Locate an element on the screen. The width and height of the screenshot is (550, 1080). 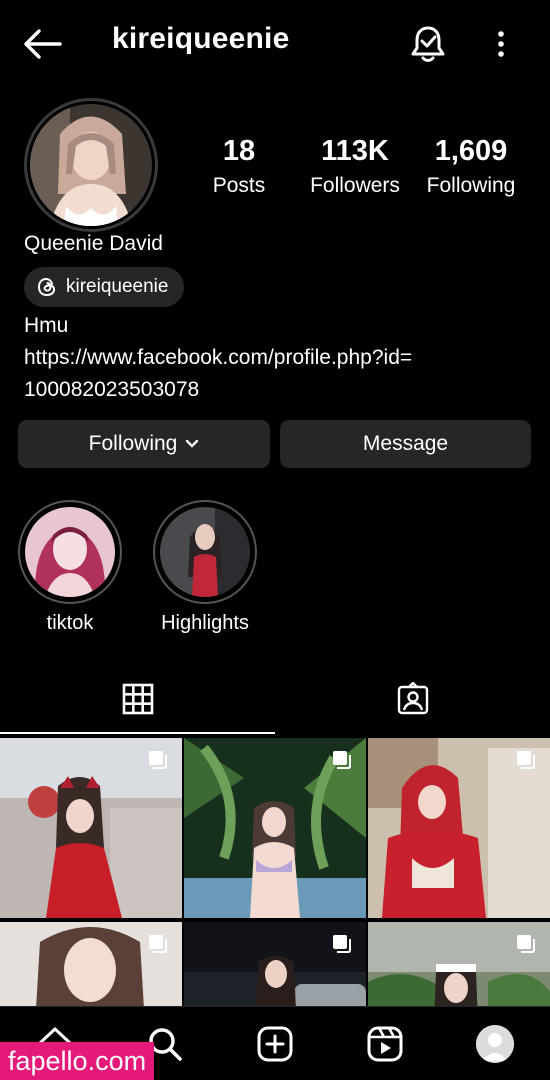
bio-link-line2: 100082023503078 is located at coordinates (112, 389).